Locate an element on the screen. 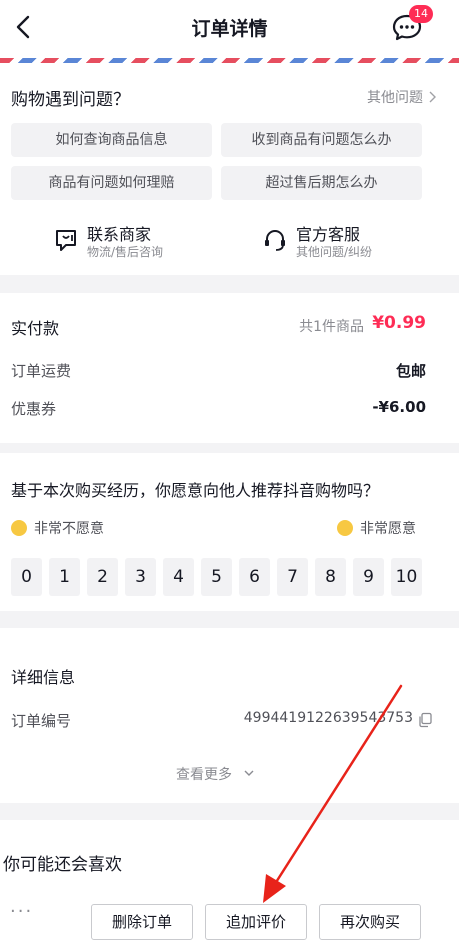 The width and height of the screenshot is (459, 943). survey-question: 基于本次购买经历，你愿意向他人推荐抖音购物吗？ is located at coordinates (195, 490).